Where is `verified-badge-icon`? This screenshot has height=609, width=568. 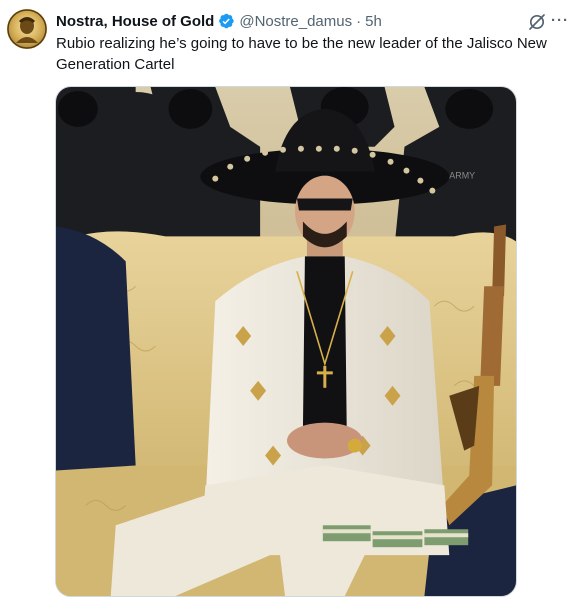 verified-badge-icon is located at coordinates (226, 21).